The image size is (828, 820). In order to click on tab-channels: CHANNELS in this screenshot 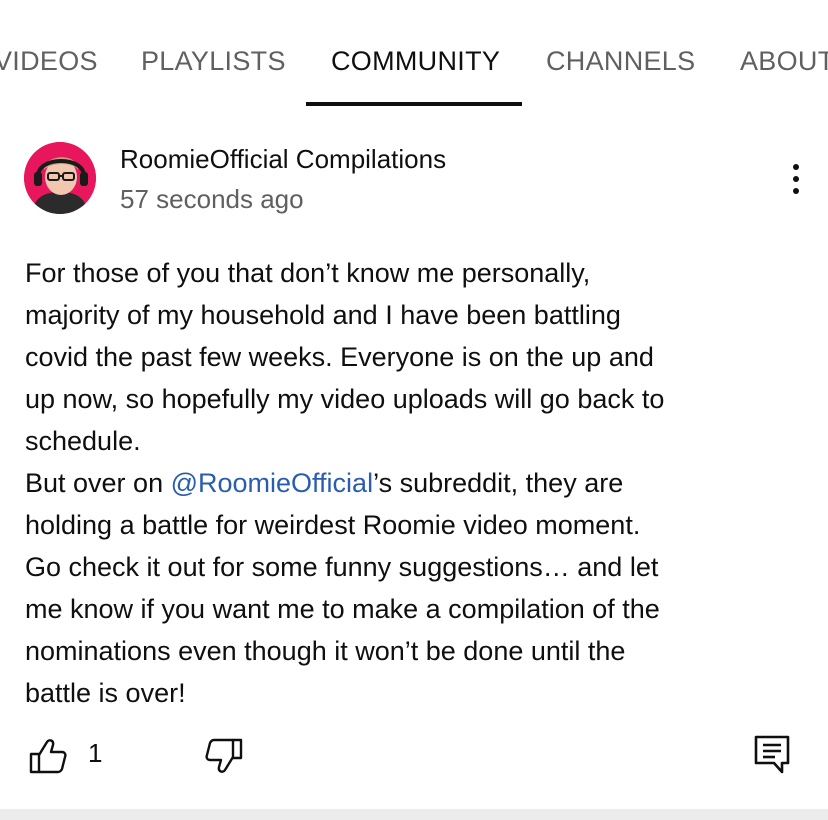, I will do `click(620, 61)`.